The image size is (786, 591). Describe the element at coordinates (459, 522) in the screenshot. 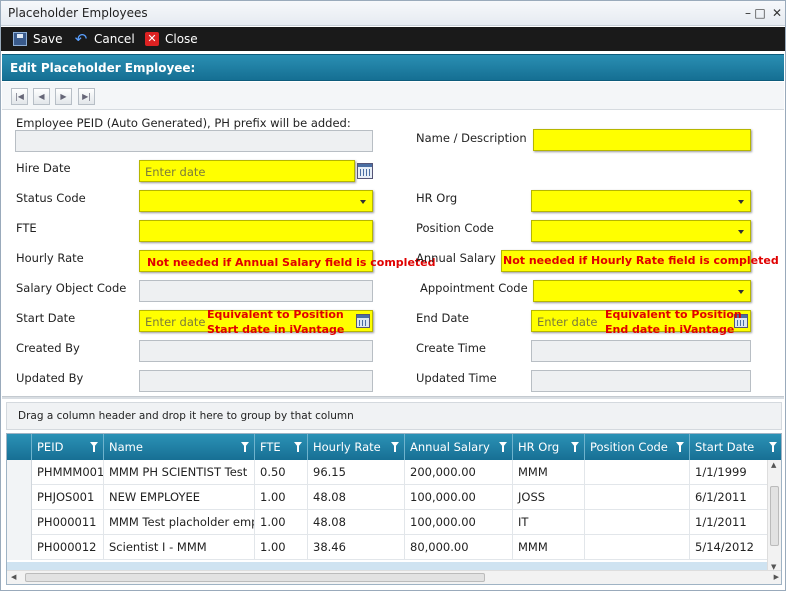

I see `cell-annual-salary: 100,000.00` at that location.